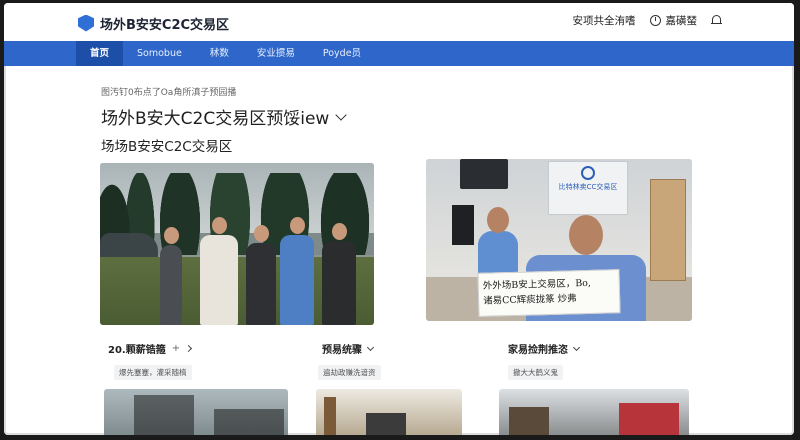 This screenshot has width=800, height=440. What do you see at coordinates (716, 20) in the screenshot?
I see `bell-icon` at bounding box center [716, 20].